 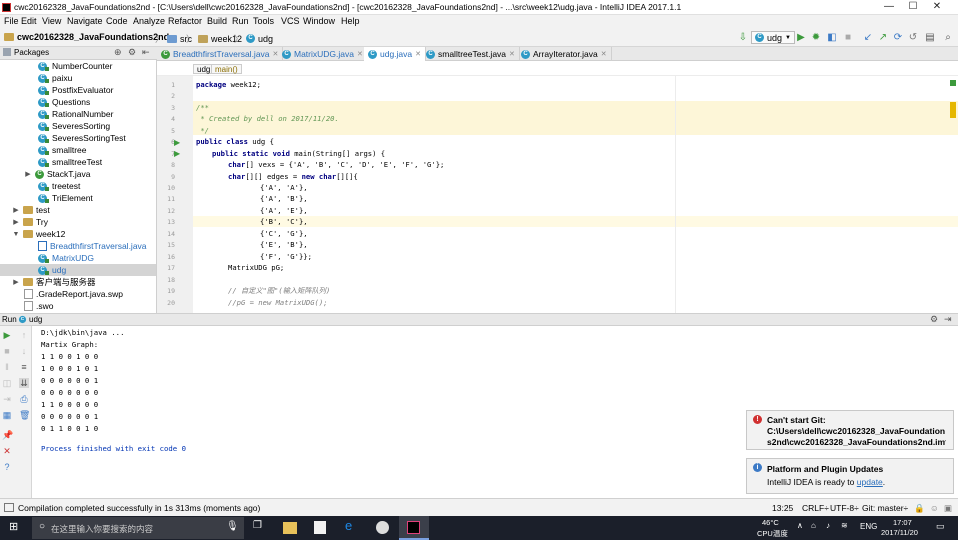 What do you see at coordinates (290, 21) in the screenshot?
I see `menu-vcs: VCS` at bounding box center [290, 21].